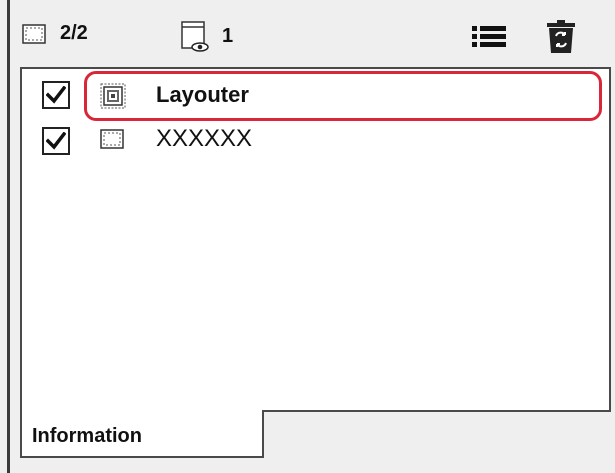  What do you see at coordinates (74, 33) in the screenshot?
I see `layer-count-label: 2/2` at bounding box center [74, 33].